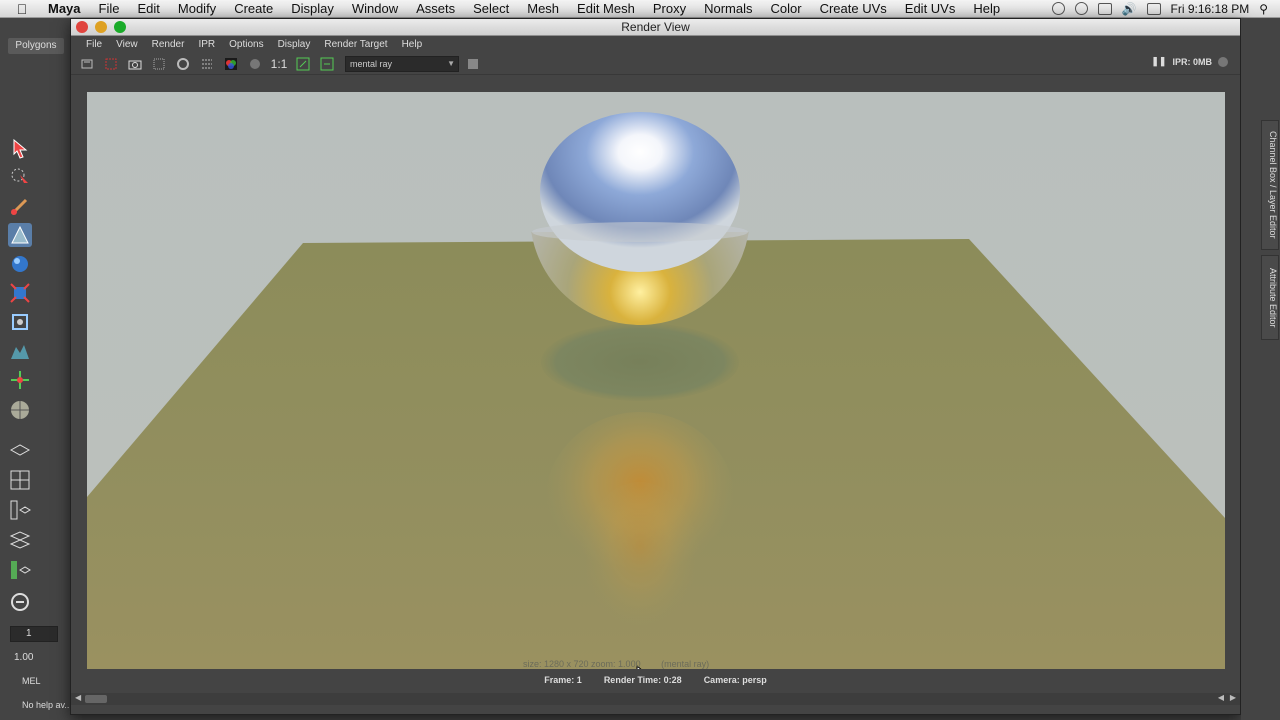  I want to click on menu-create: Create, so click(253, 9).